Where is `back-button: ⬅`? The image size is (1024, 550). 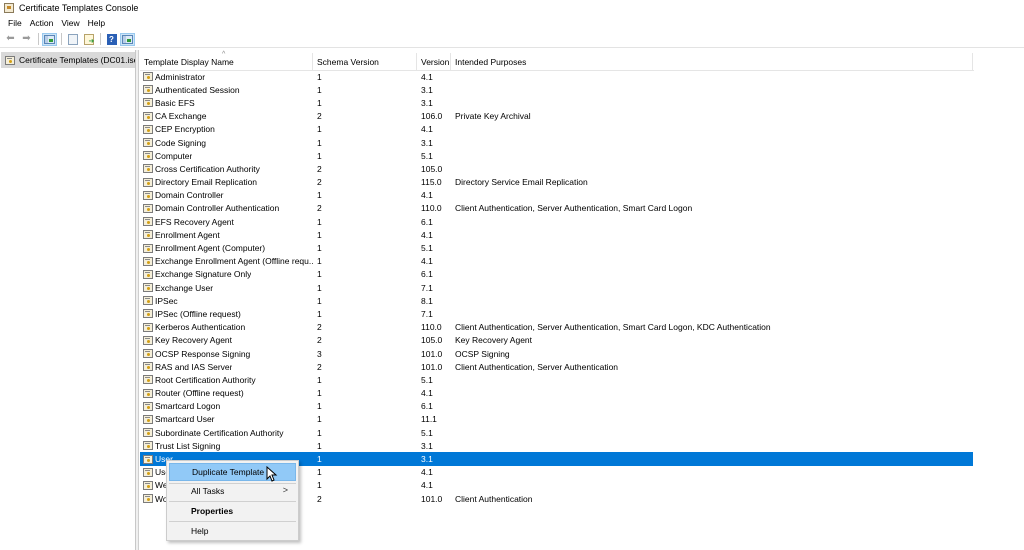 back-button: ⬅ is located at coordinates (10, 39).